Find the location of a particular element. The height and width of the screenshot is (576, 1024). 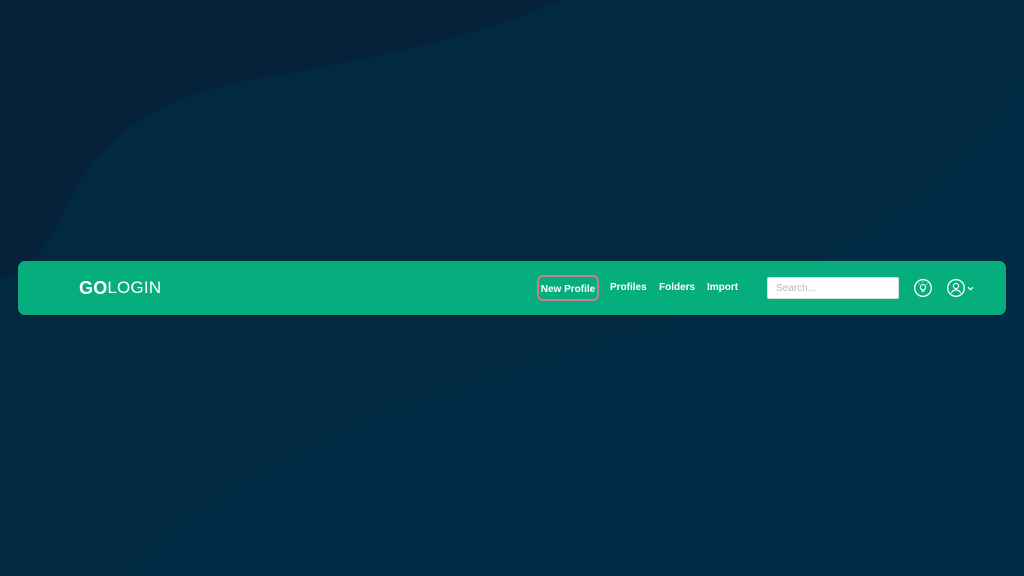

user-circle-icon is located at coordinates (956, 288).